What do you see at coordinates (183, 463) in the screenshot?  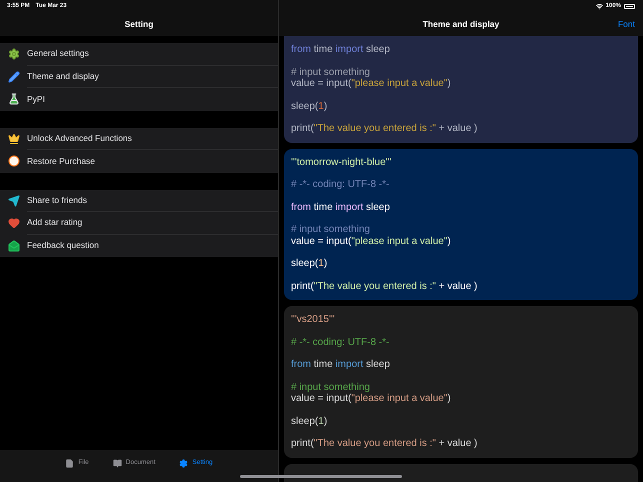 I see `settings-icon` at bounding box center [183, 463].